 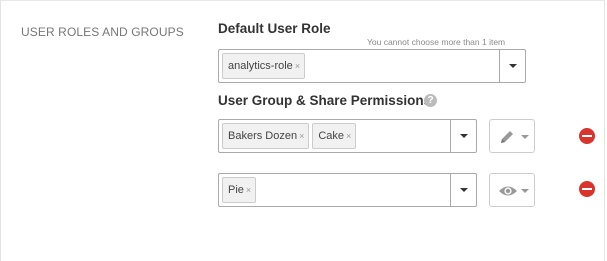 I want to click on user-group-permissions-label: User Group & Share Permissions, so click(x=325, y=100).